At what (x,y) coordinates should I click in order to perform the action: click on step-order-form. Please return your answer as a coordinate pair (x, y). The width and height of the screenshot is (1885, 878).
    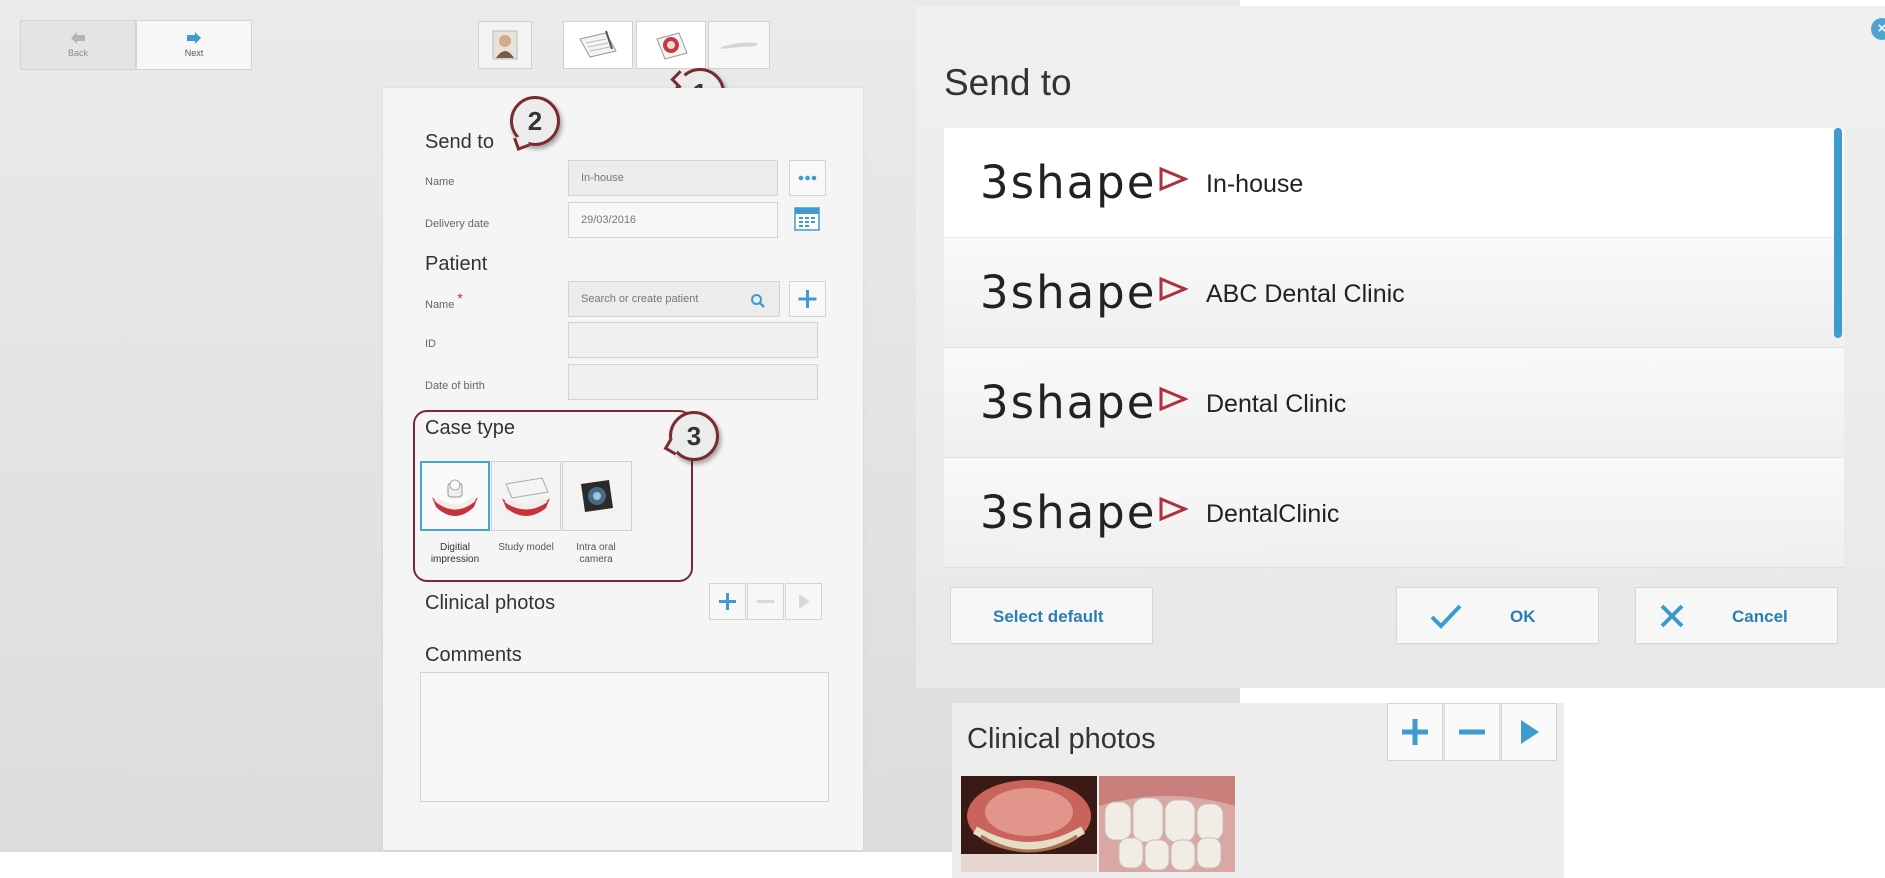
    Looking at the image, I should click on (598, 45).